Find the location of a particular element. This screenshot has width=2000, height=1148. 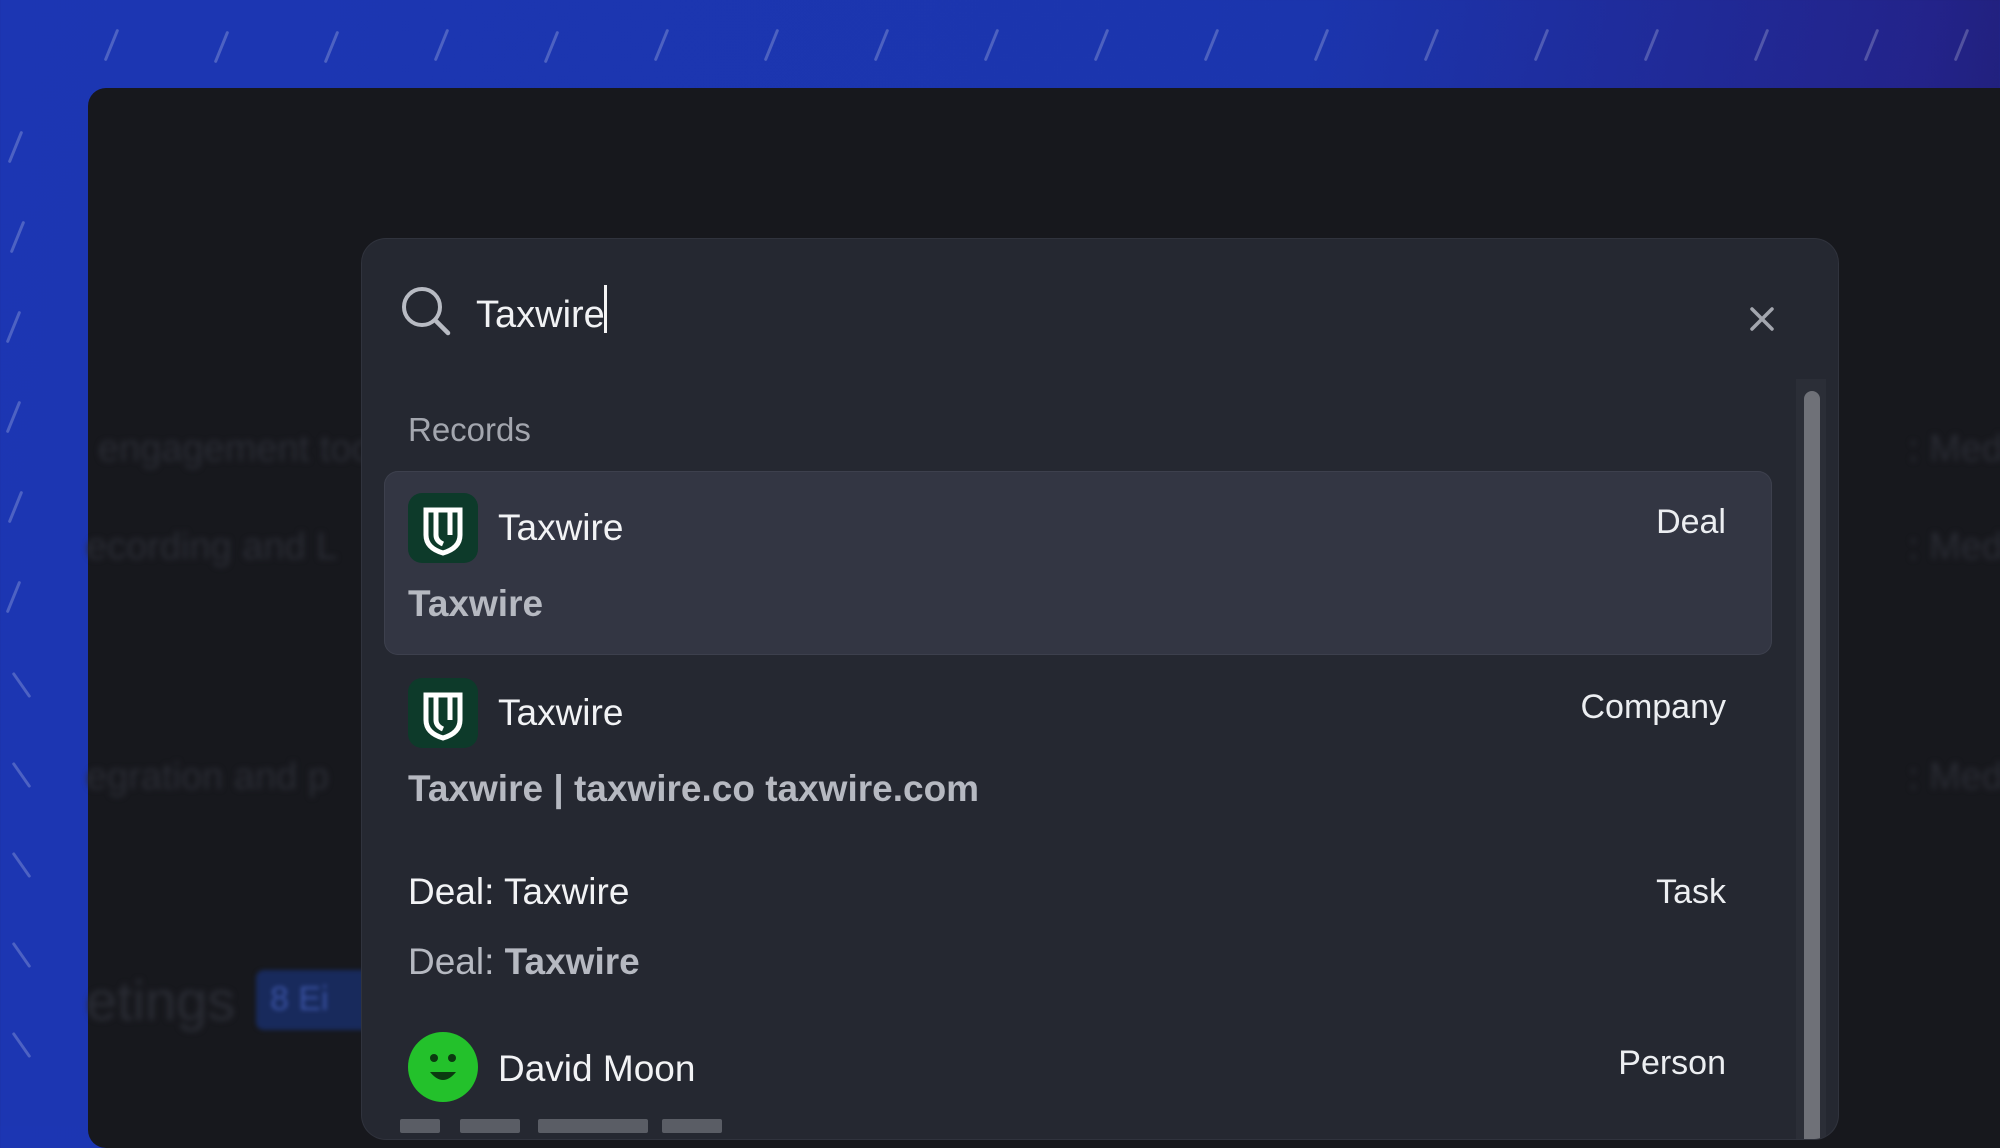

background-text: egration and p is located at coordinates (207, 777).